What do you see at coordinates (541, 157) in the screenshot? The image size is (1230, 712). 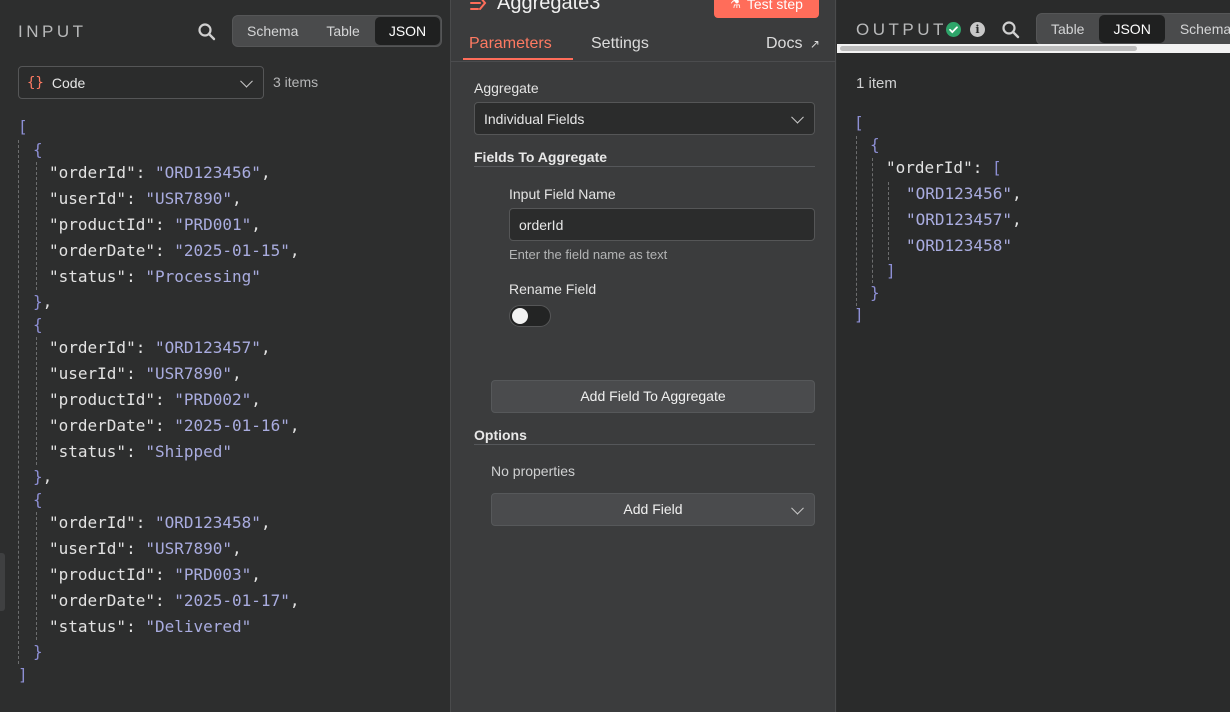 I see `fields-to-aggregate-heading: Fields To Aggregate` at bounding box center [541, 157].